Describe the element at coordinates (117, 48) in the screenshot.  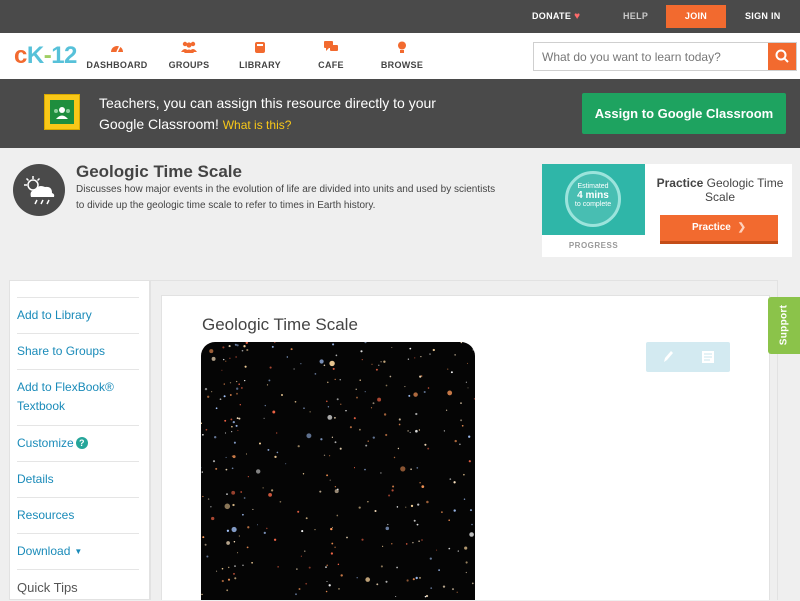
I see `dashboard-icon` at that location.